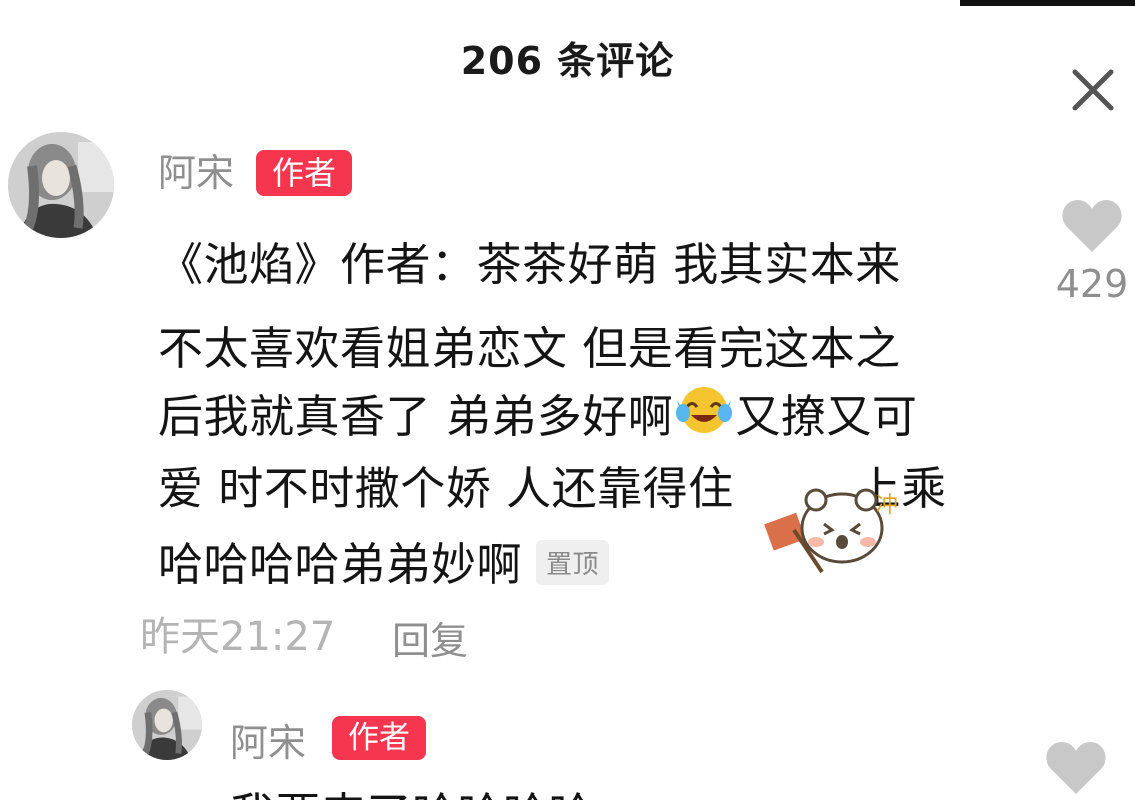 The height and width of the screenshot is (800, 1135). Describe the element at coordinates (412, 789) in the screenshot. I see `comment-text-line: 我要来了哈哈哈哈` at that location.